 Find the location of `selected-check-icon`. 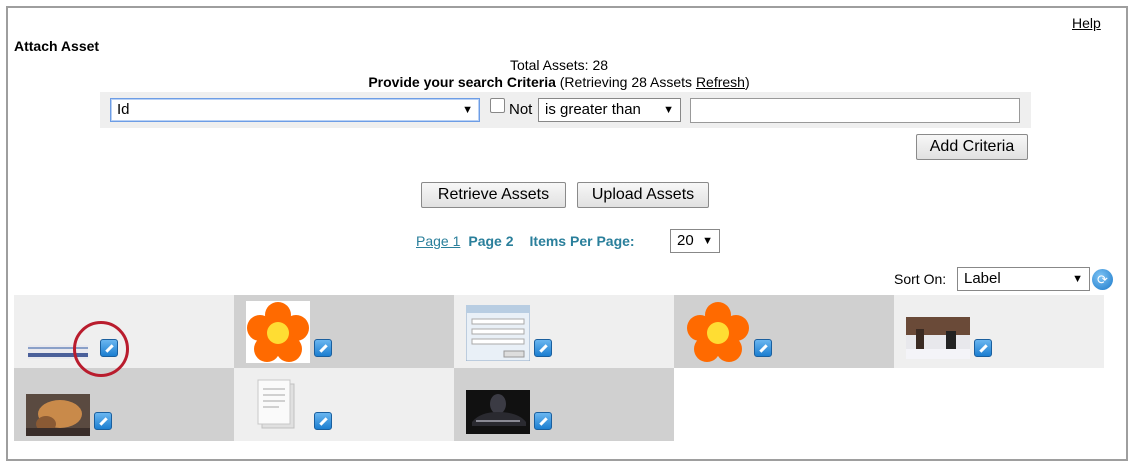

selected-check-icon is located at coordinates (323, 348).